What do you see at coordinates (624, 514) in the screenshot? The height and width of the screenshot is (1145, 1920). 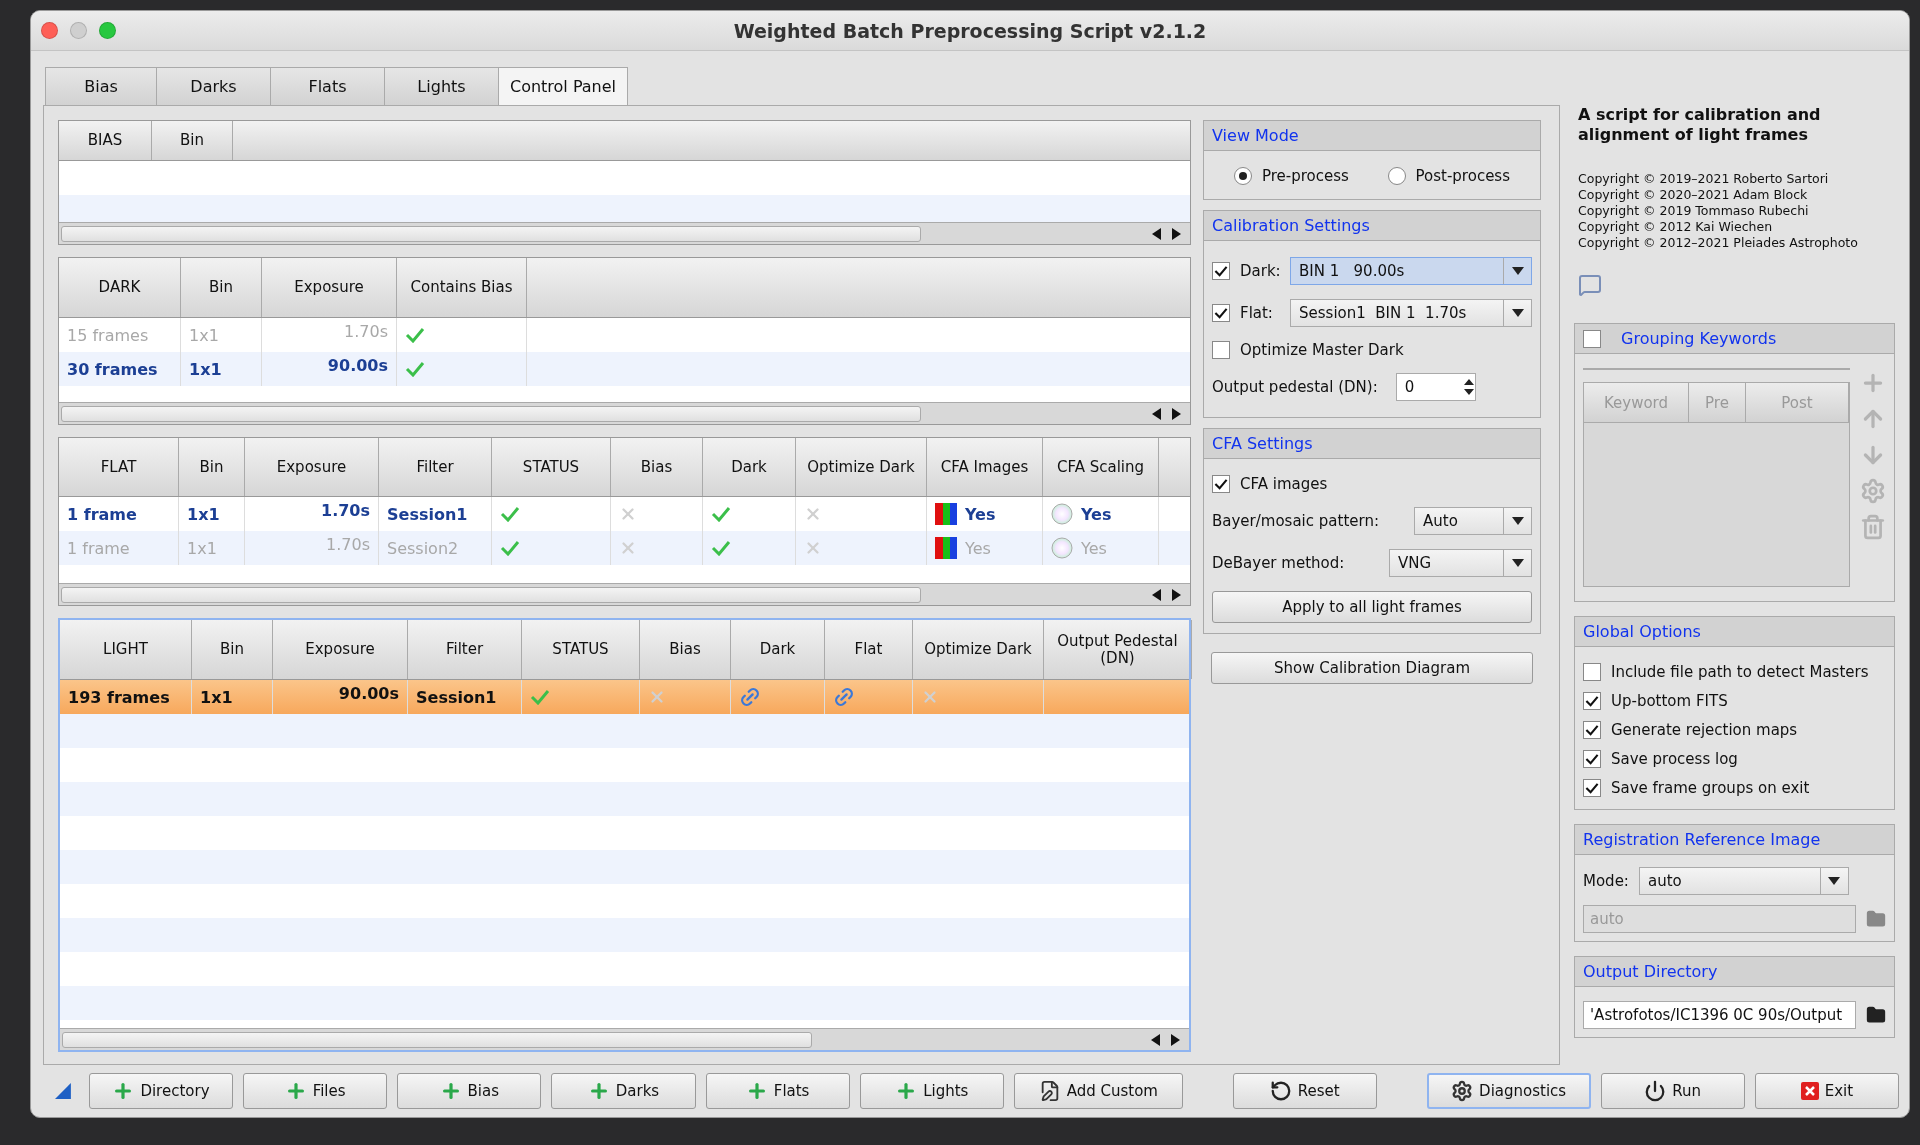 I see `table-row: 1 frame 1x1 1.70s Session1 Yes Yes` at bounding box center [624, 514].